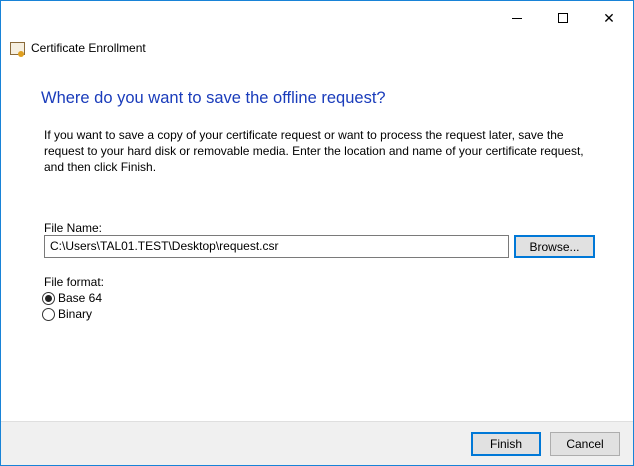  Describe the element at coordinates (585, 444) in the screenshot. I see `cancel-button: Cancel` at that location.